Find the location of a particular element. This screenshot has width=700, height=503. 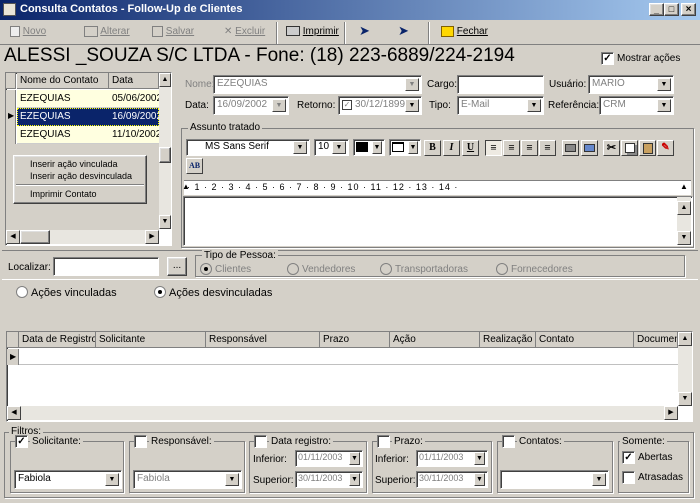

column-header-prazo: Prazo is located at coordinates (355, 340).